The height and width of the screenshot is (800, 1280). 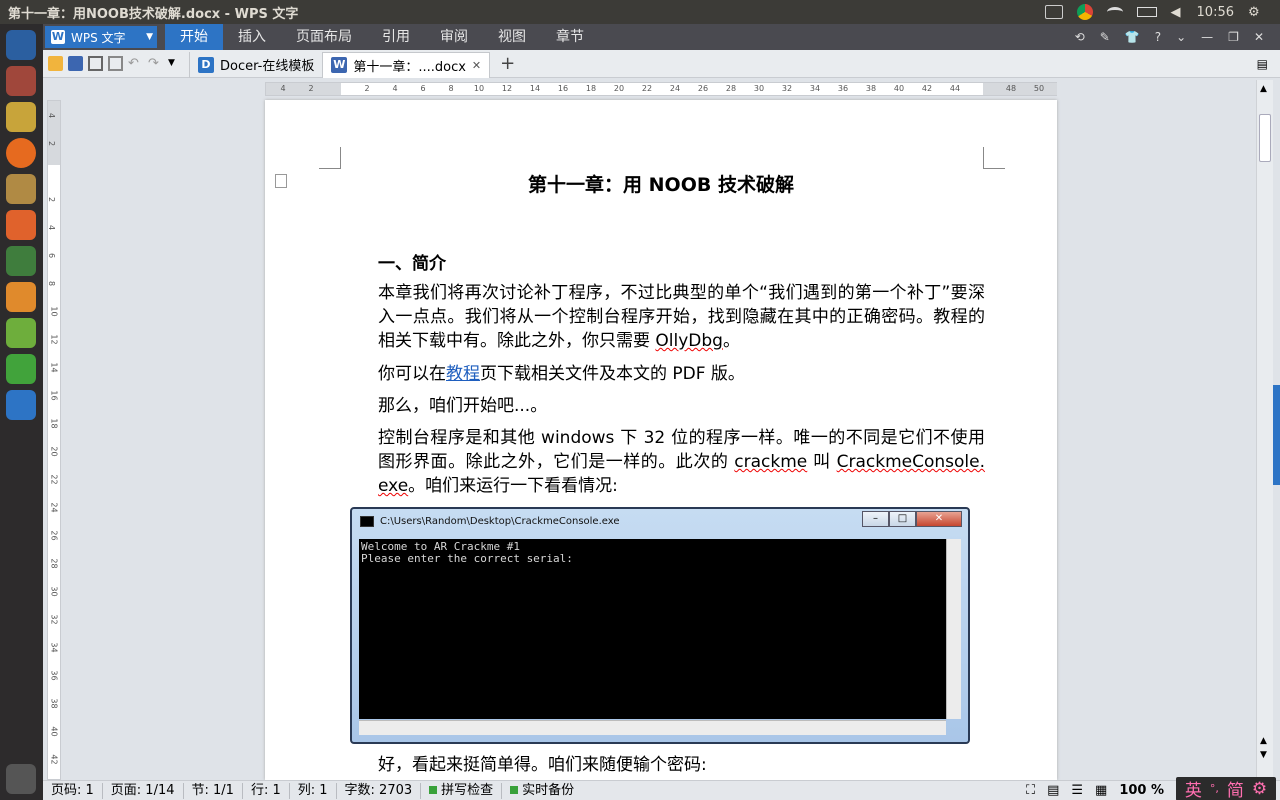 I want to click on volume-icon: ◀, so click(x=1177, y=12).